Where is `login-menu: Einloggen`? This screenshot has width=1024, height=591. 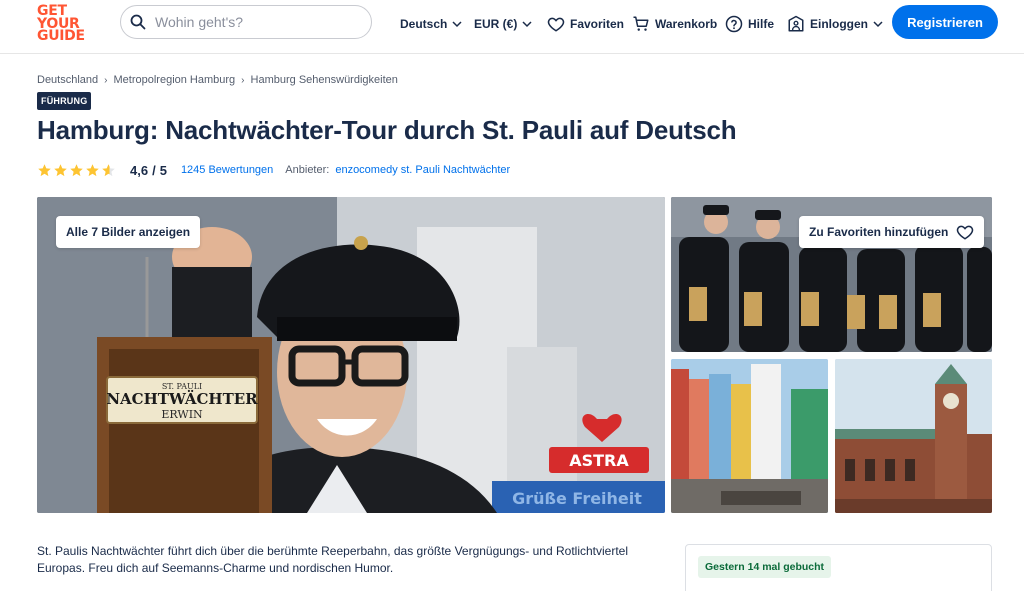
login-menu: Einloggen is located at coordinates (835, 24).